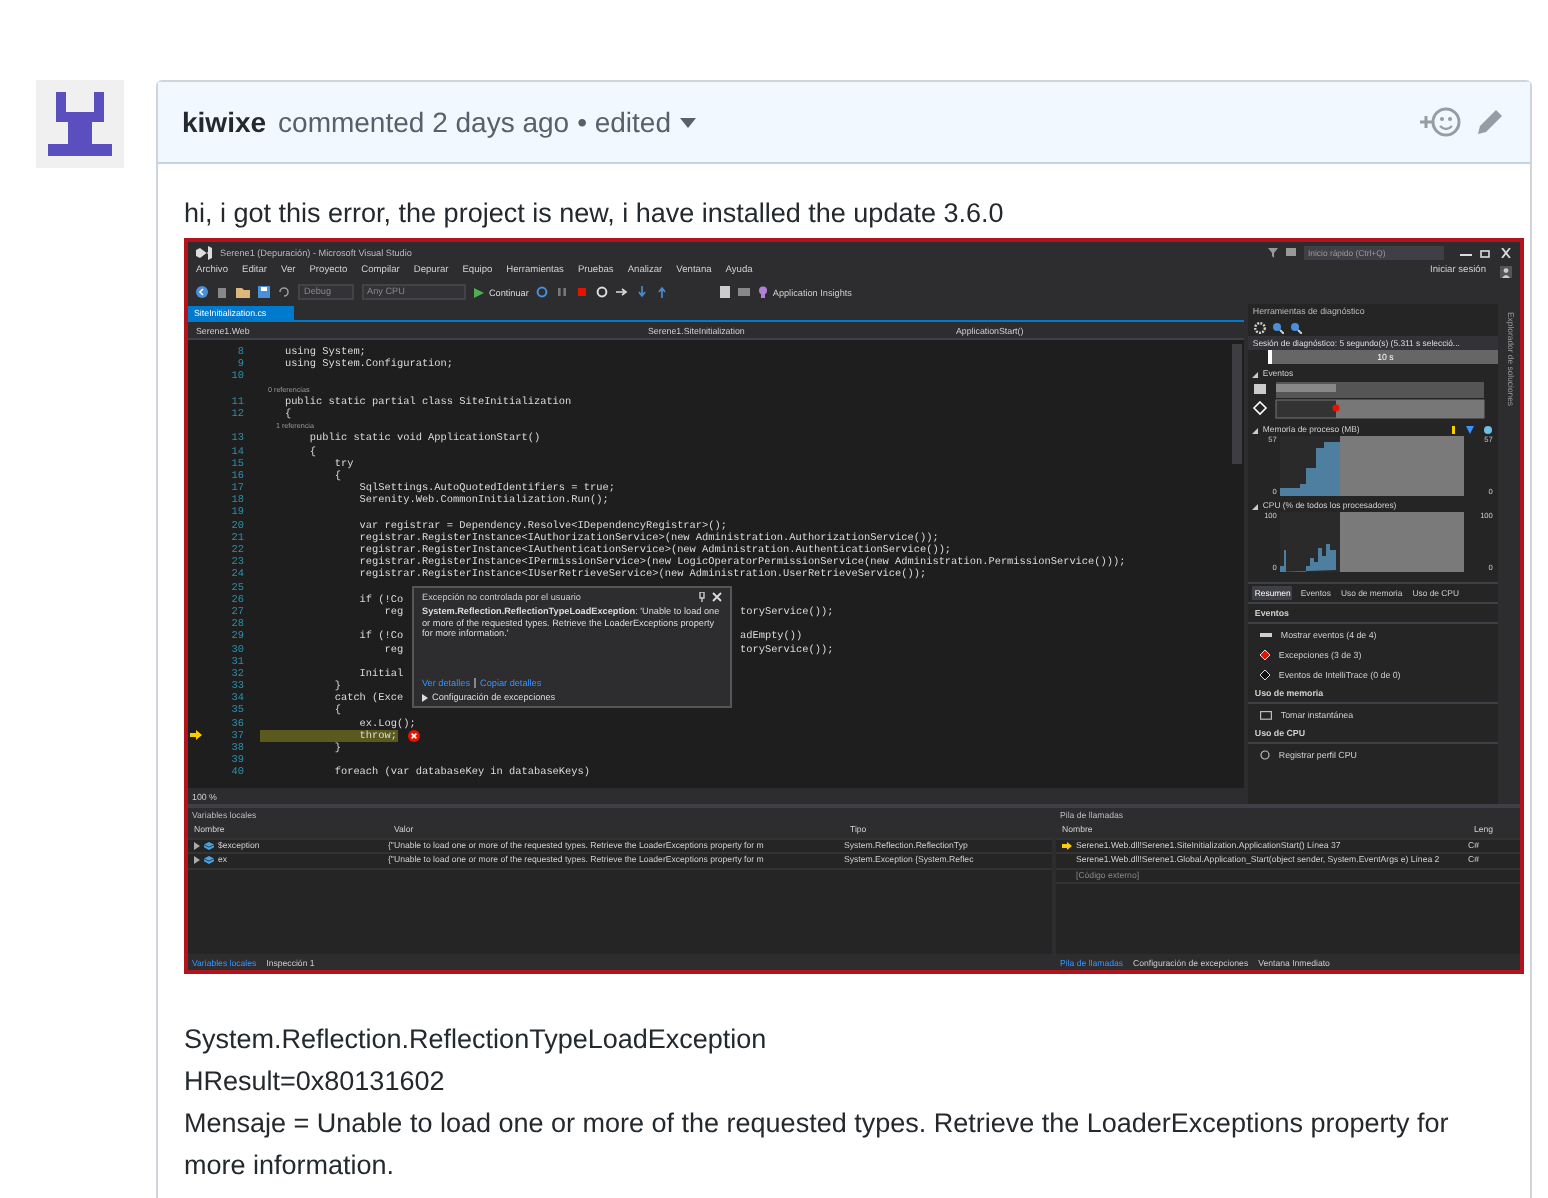  Describe the element at coordinates (204, 252) in the screenshot. I see `visual-studio-logo-icon` at that location.